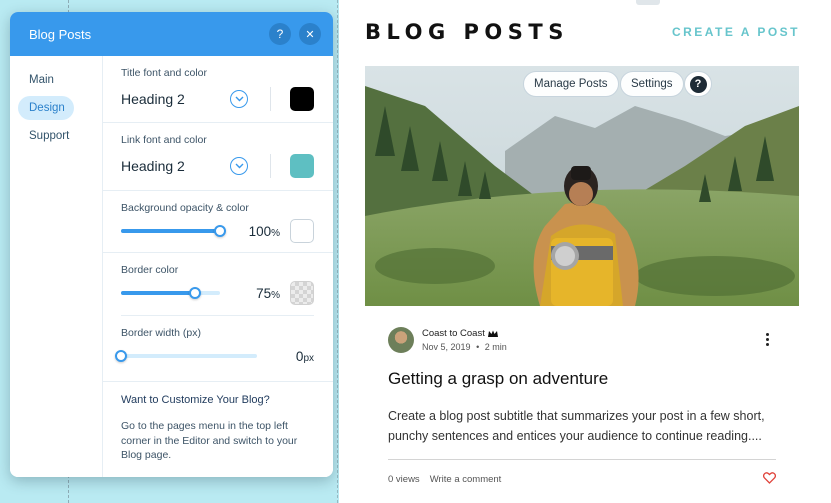  I want to click on editor-handle, so click(648, 2).